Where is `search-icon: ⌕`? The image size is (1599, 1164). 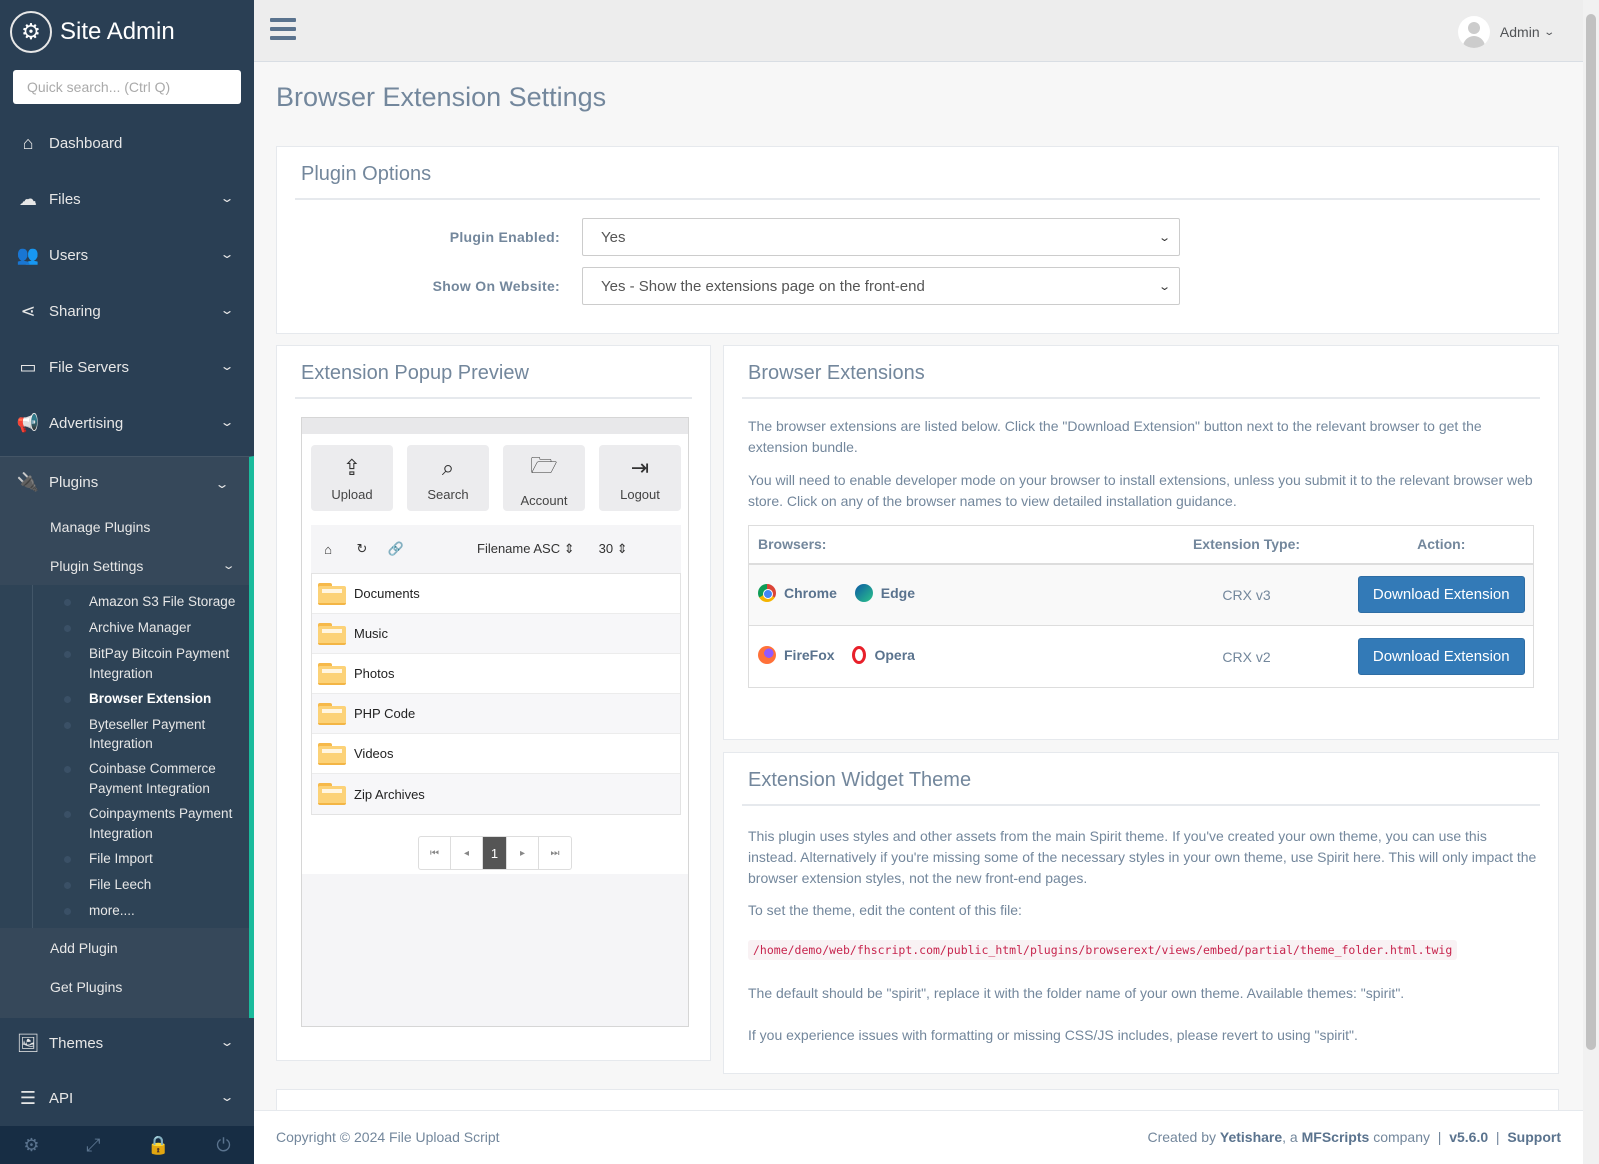 search-icon: ⌕ is located at coordinates (448, 467).